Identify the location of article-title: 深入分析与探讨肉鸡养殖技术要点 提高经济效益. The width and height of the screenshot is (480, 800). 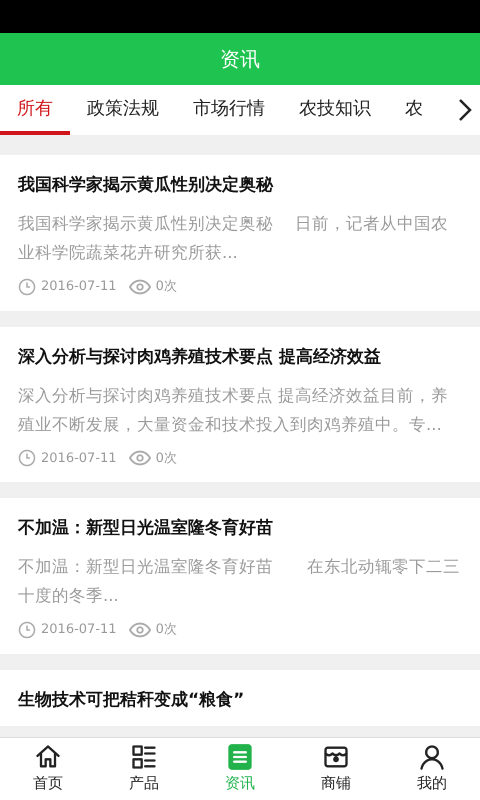
(200, 357).